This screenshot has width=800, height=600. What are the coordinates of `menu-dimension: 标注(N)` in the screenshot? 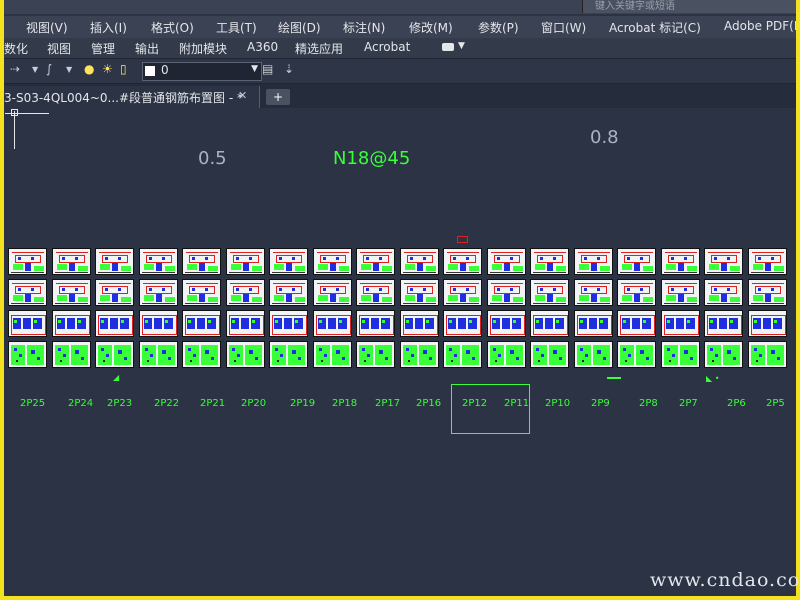 It's located at (364, 27).